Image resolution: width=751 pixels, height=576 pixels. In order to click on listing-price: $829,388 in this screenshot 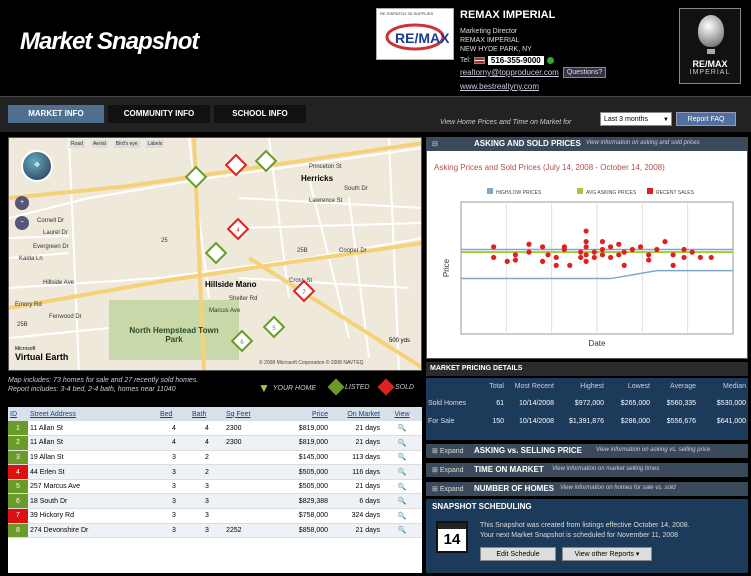, I will do `click(300, 501)`.